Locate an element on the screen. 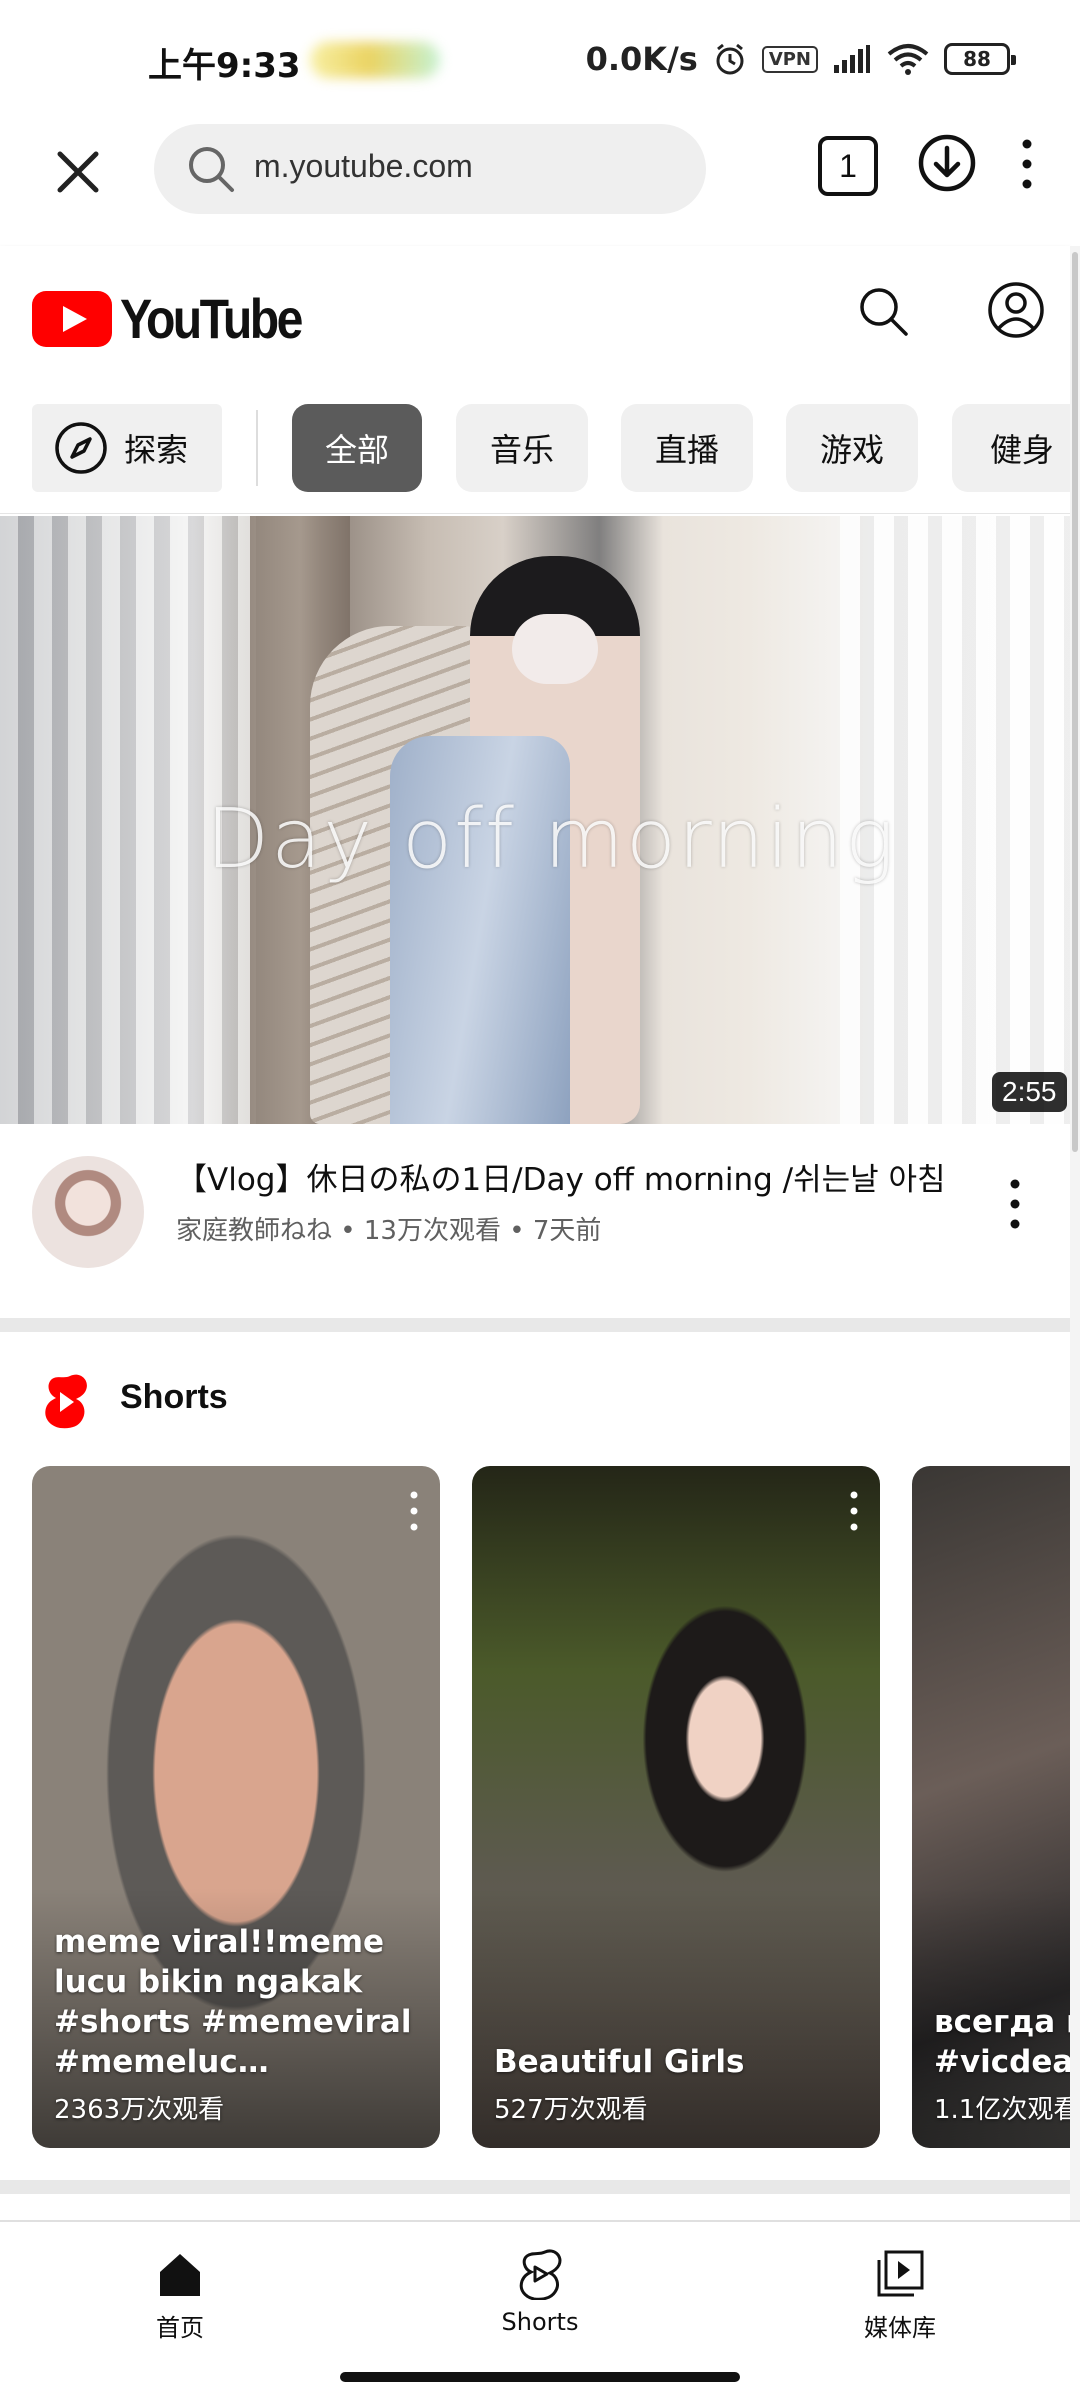 The width and height of the screenshot is (1080, 2400). browser-toolbar: m.youtube.com 1 is located at coordinates (540, 183).